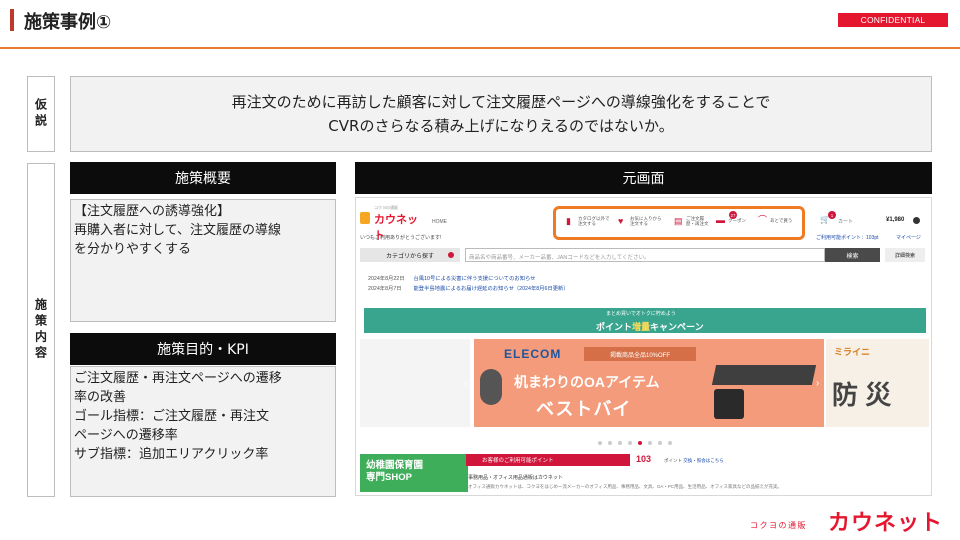  Describe the element at coordinates (677, 327) in the screenshot. I see `banner-title-tail: キャンペーン` at that location.